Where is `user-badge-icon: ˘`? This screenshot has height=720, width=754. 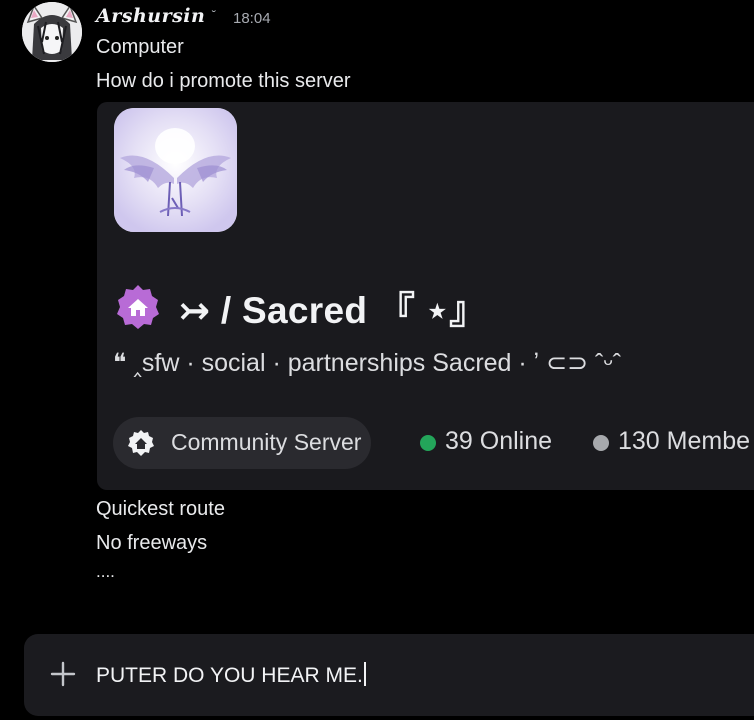
user-badge-icon: ˘ is located at coordinates (214, 15).